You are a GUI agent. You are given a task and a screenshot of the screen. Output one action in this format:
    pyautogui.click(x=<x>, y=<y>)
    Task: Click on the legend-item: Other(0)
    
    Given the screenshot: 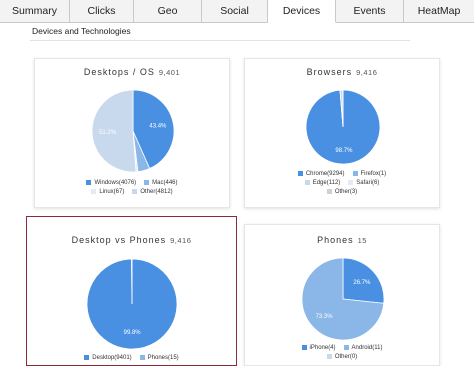 What is the action you would take?
    pyautogui.click(x=342, y=356)
    